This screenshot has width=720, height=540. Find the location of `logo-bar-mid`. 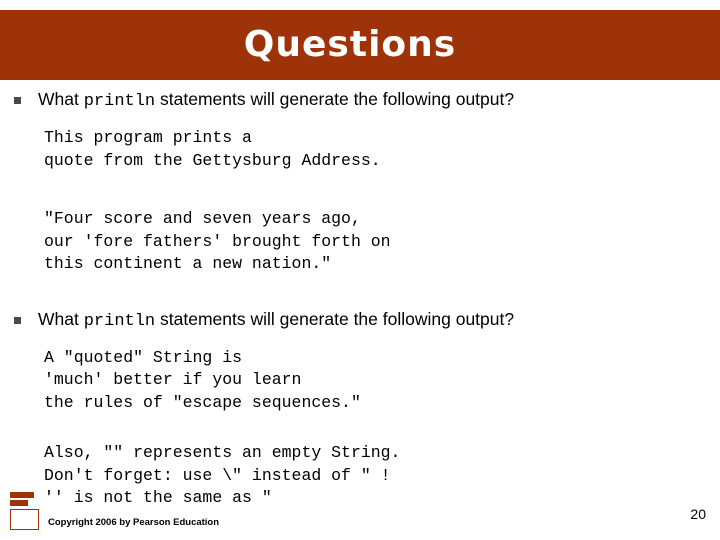

logo-bar-mid is located at coordinates (19, 503).